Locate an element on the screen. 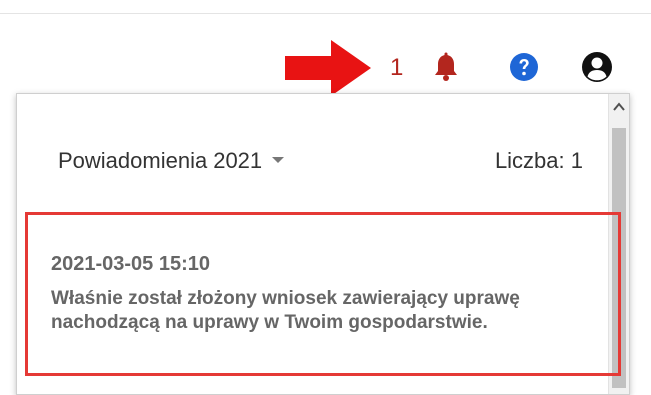 This screenshot has width=651, height=395. panel-title: Powiadomienia is located at coordinates (133, 160).